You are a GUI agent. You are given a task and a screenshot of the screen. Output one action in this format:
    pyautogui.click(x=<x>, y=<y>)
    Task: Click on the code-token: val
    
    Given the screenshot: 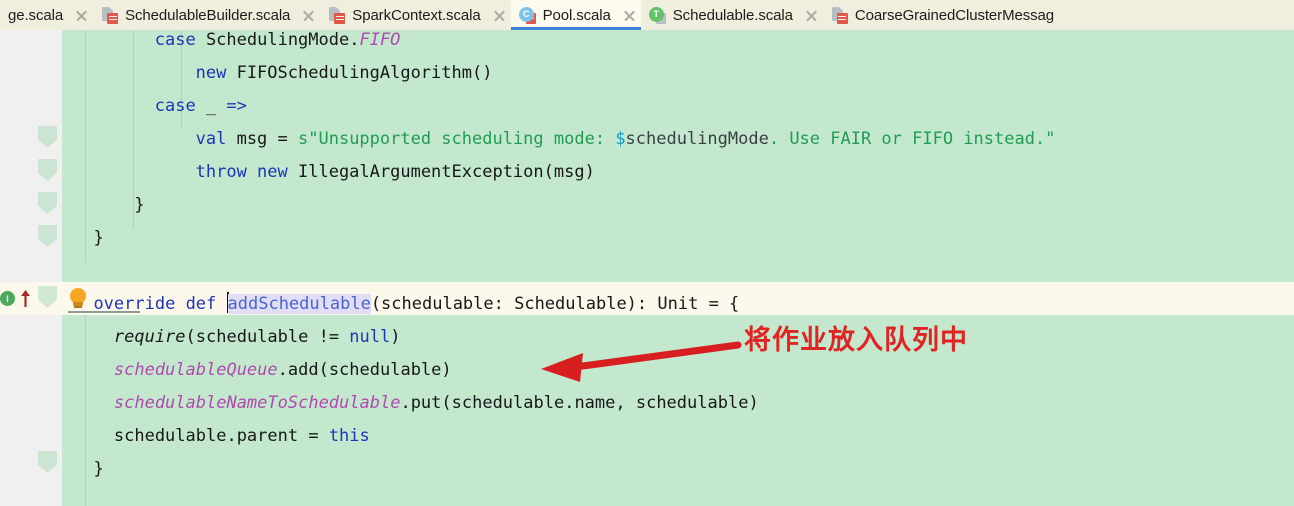 What is the action you would take?
    pyautogui.click(x=216, y=139)
    